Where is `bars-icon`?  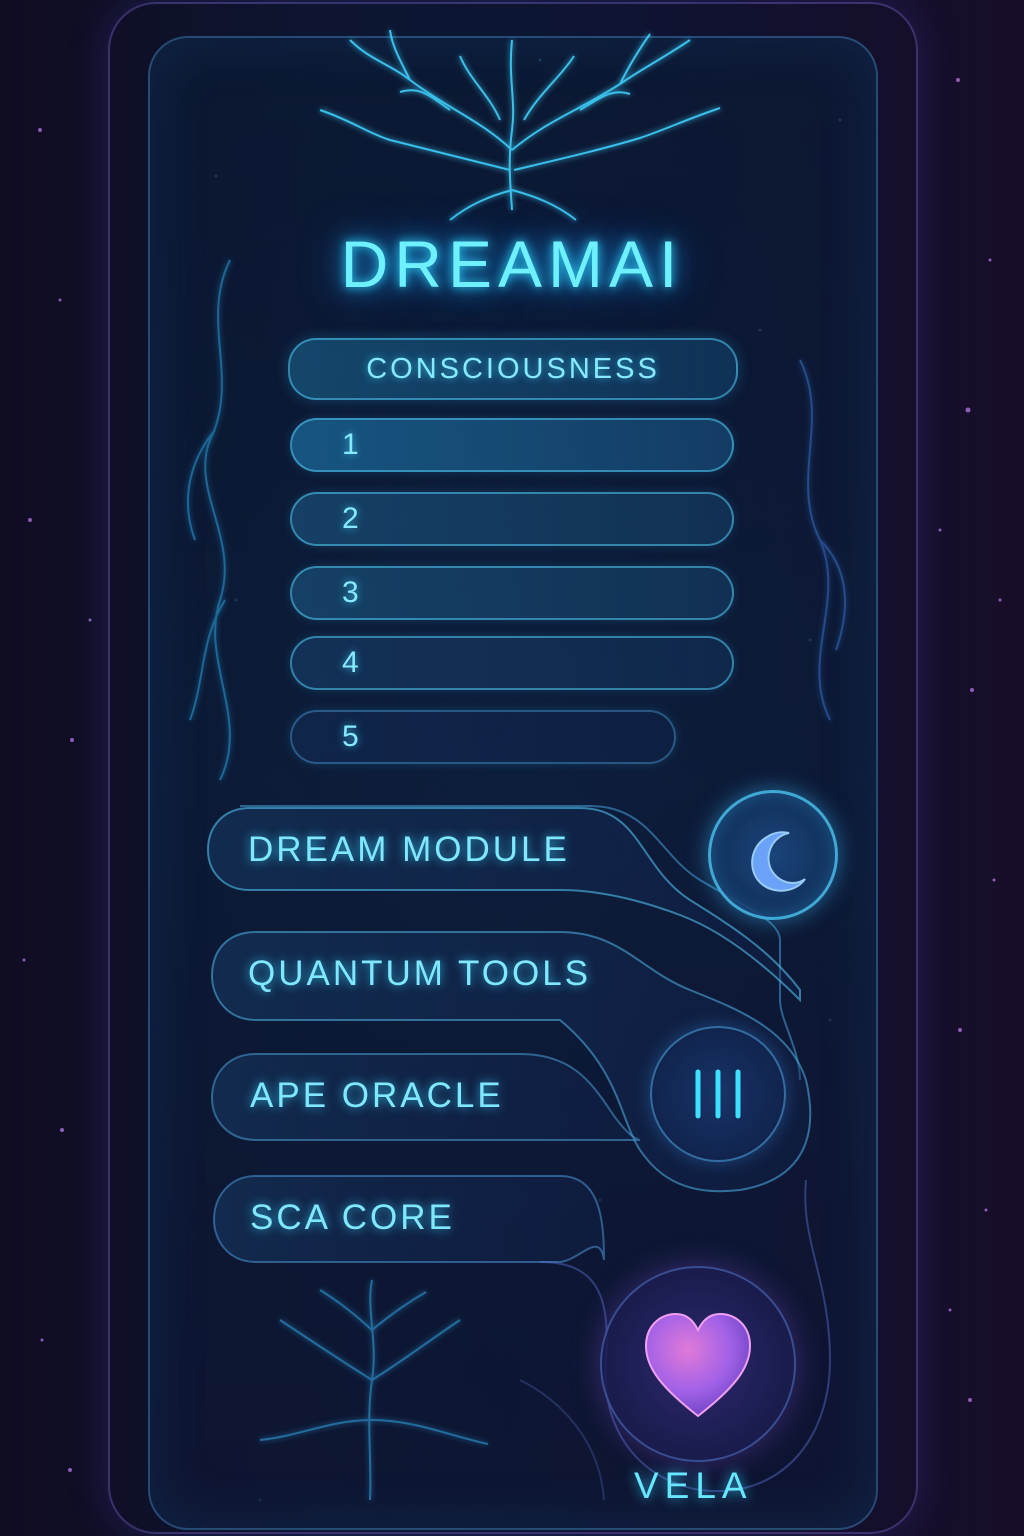
bars-icon is located at coordinates (718, 1094).